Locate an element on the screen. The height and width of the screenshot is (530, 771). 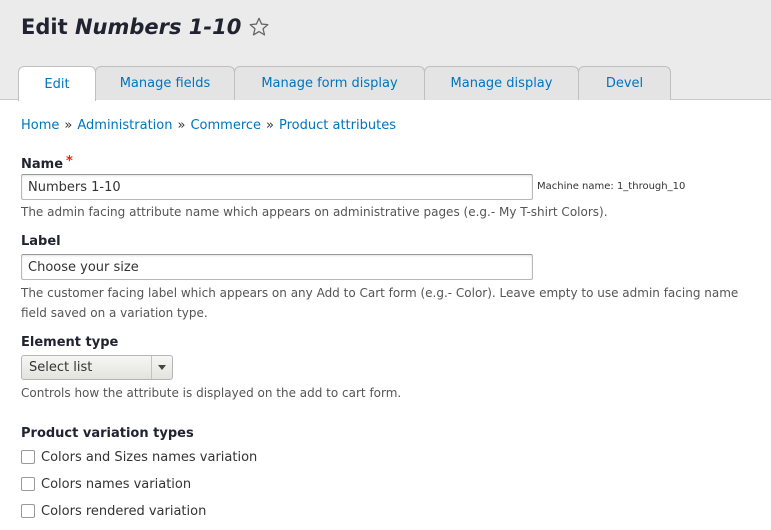
variation-option-colors-and-sizes: Colors and Sizes names variation is located at coordinates (139, 457).